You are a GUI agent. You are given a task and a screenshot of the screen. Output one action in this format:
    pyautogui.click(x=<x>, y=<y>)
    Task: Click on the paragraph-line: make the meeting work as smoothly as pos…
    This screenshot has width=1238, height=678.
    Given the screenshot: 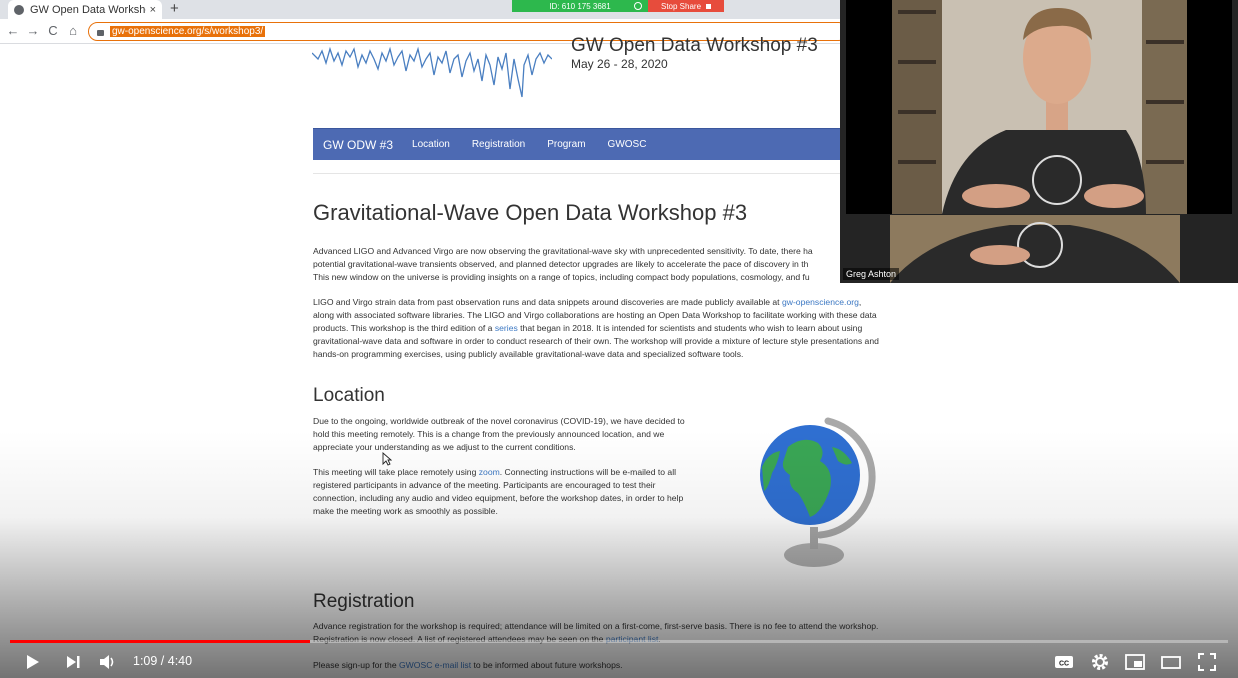 What is the action you would take?
    pyautogui.click(x=405, y=511)
    